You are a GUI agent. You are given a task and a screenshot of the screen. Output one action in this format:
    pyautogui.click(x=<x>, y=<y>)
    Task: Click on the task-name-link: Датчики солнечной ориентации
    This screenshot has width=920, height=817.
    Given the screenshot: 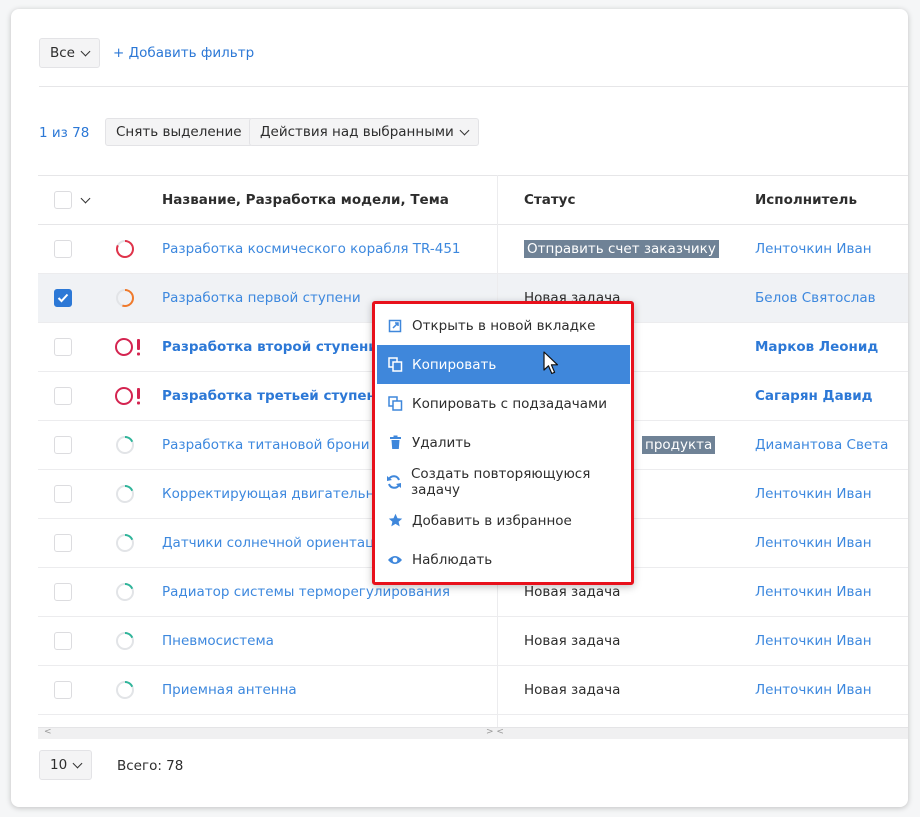 What is the action you would take?
    pyautogui.click(x=277, y=543)
    